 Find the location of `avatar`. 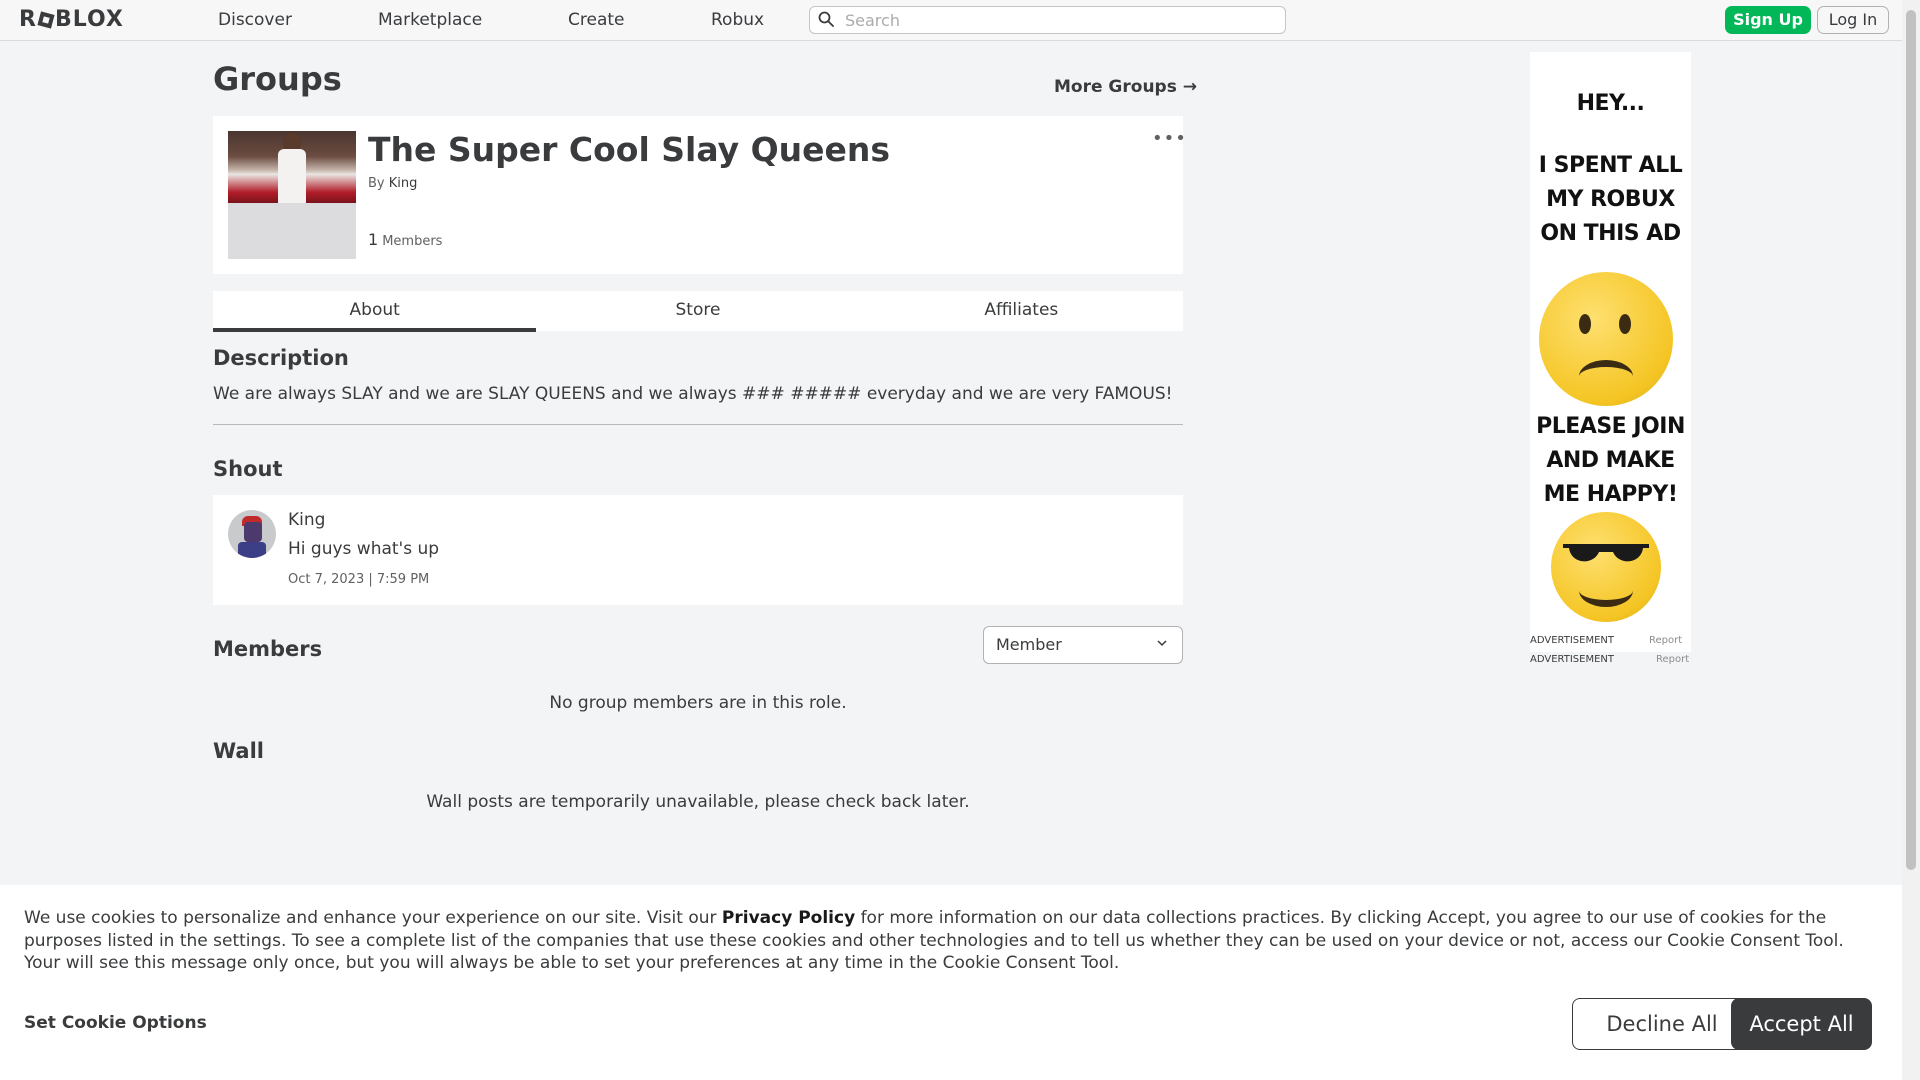

avatar is located at coordinates (252, 534).